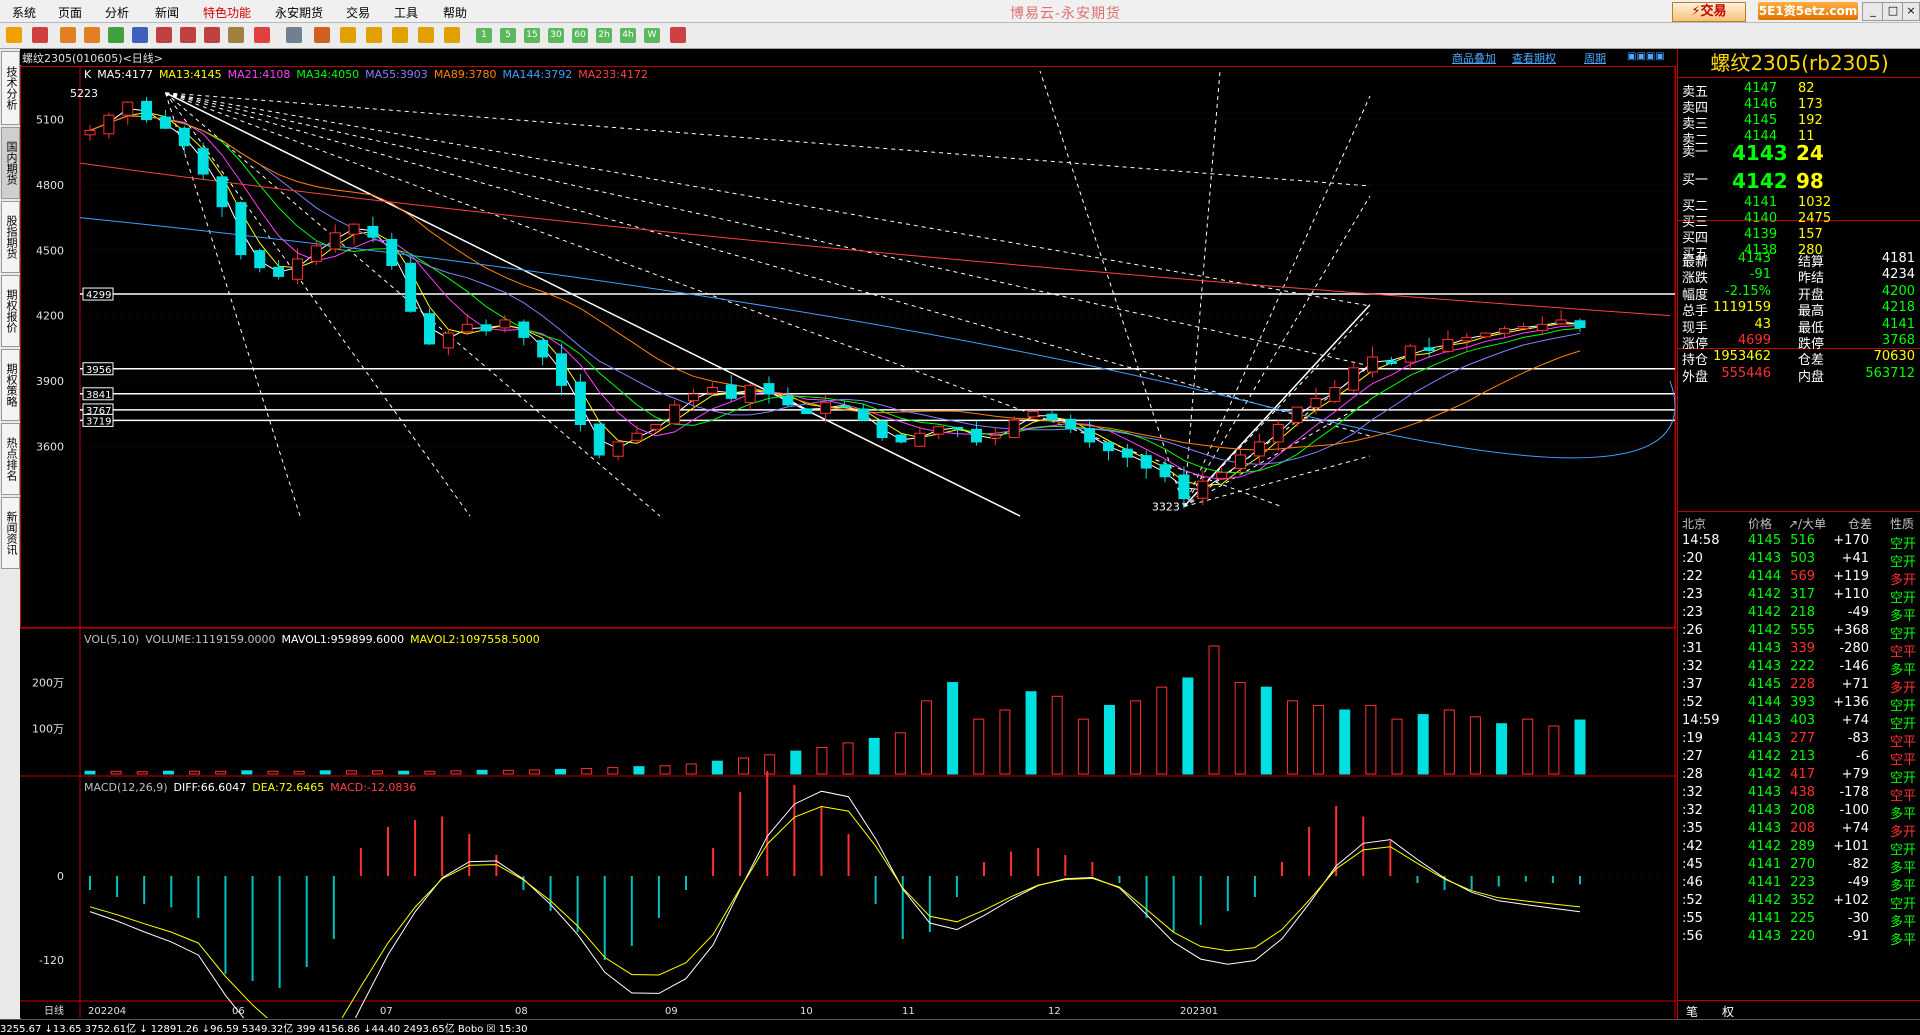 This screenshot has height=1035, width=1920. What do you see at coordinates (532, 35) in the screenshot?
I see `period-15min-button: 15` at bounding box center [532, 35].